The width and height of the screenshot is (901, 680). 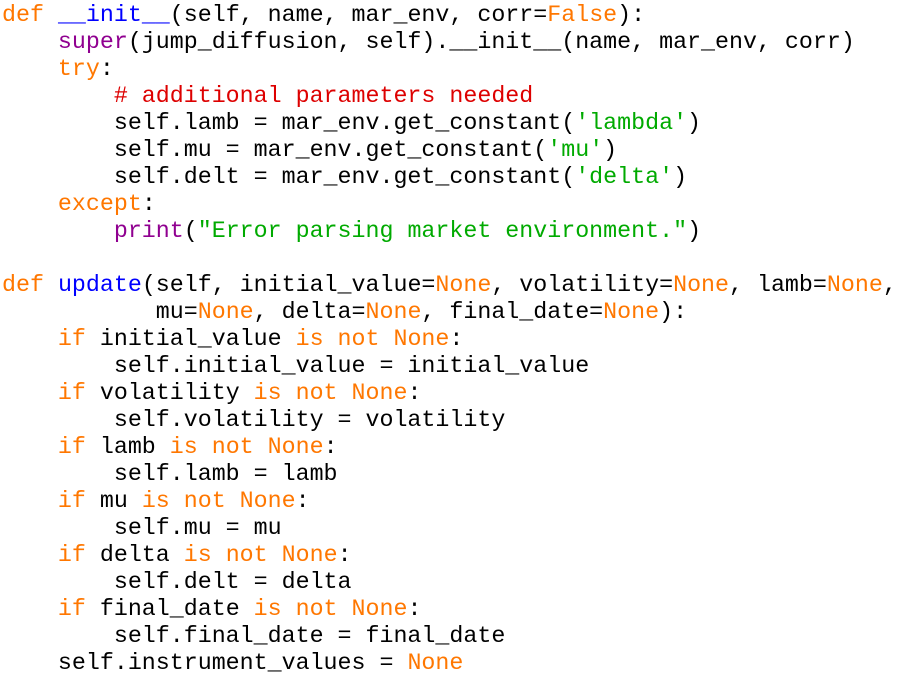 What do you see at coordinates (190, 231) in the screenshot?
I see `code-text: (` at bounding box center [190, 231].